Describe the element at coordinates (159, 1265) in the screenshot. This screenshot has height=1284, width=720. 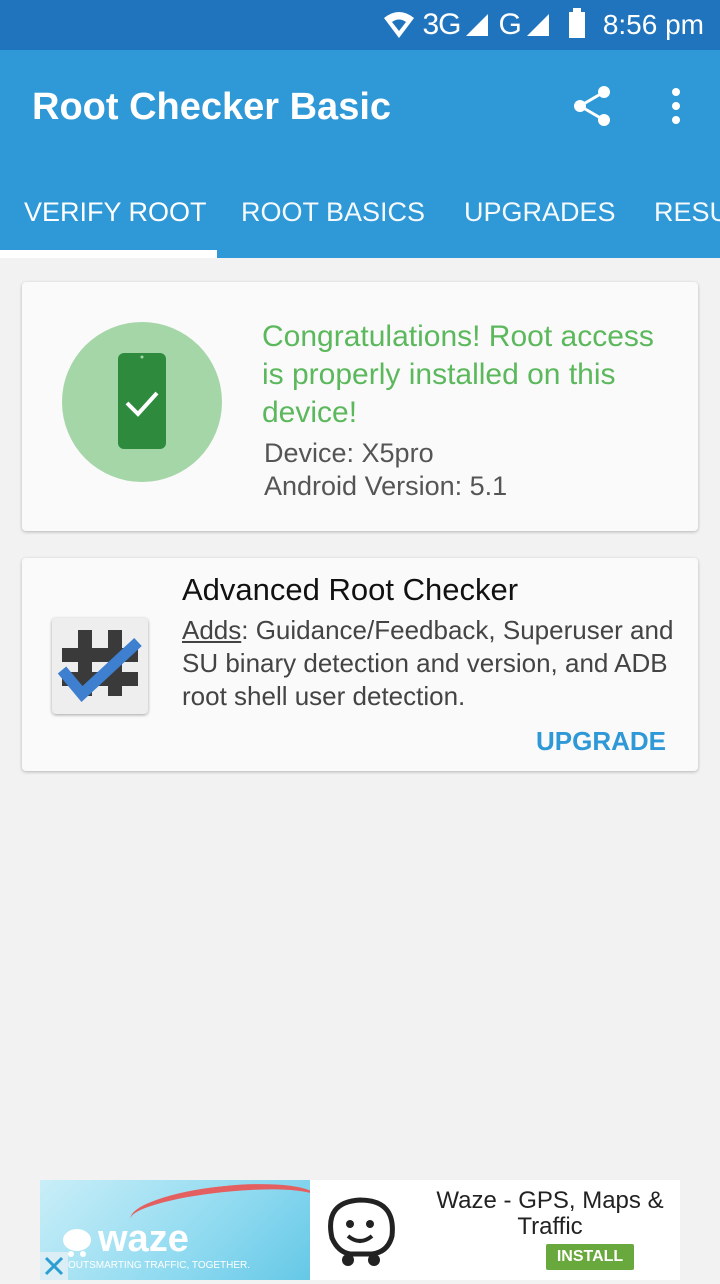
I see `ad-tagline: OUTSMARTING TRAFFIC, TOGETHER.` at that location.